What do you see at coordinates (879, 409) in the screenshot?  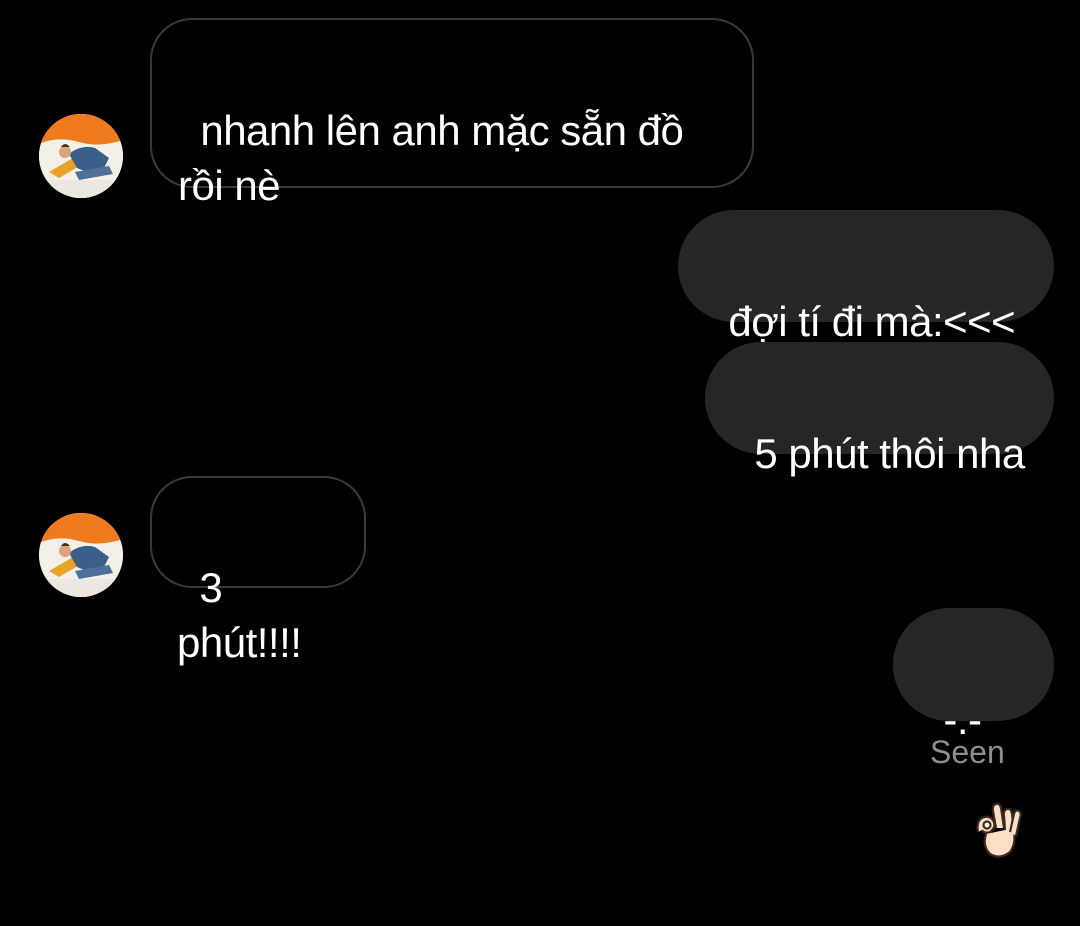 I see `message-bubble-sent: 5 phút thôi nha` at bounding box center [879, 409].